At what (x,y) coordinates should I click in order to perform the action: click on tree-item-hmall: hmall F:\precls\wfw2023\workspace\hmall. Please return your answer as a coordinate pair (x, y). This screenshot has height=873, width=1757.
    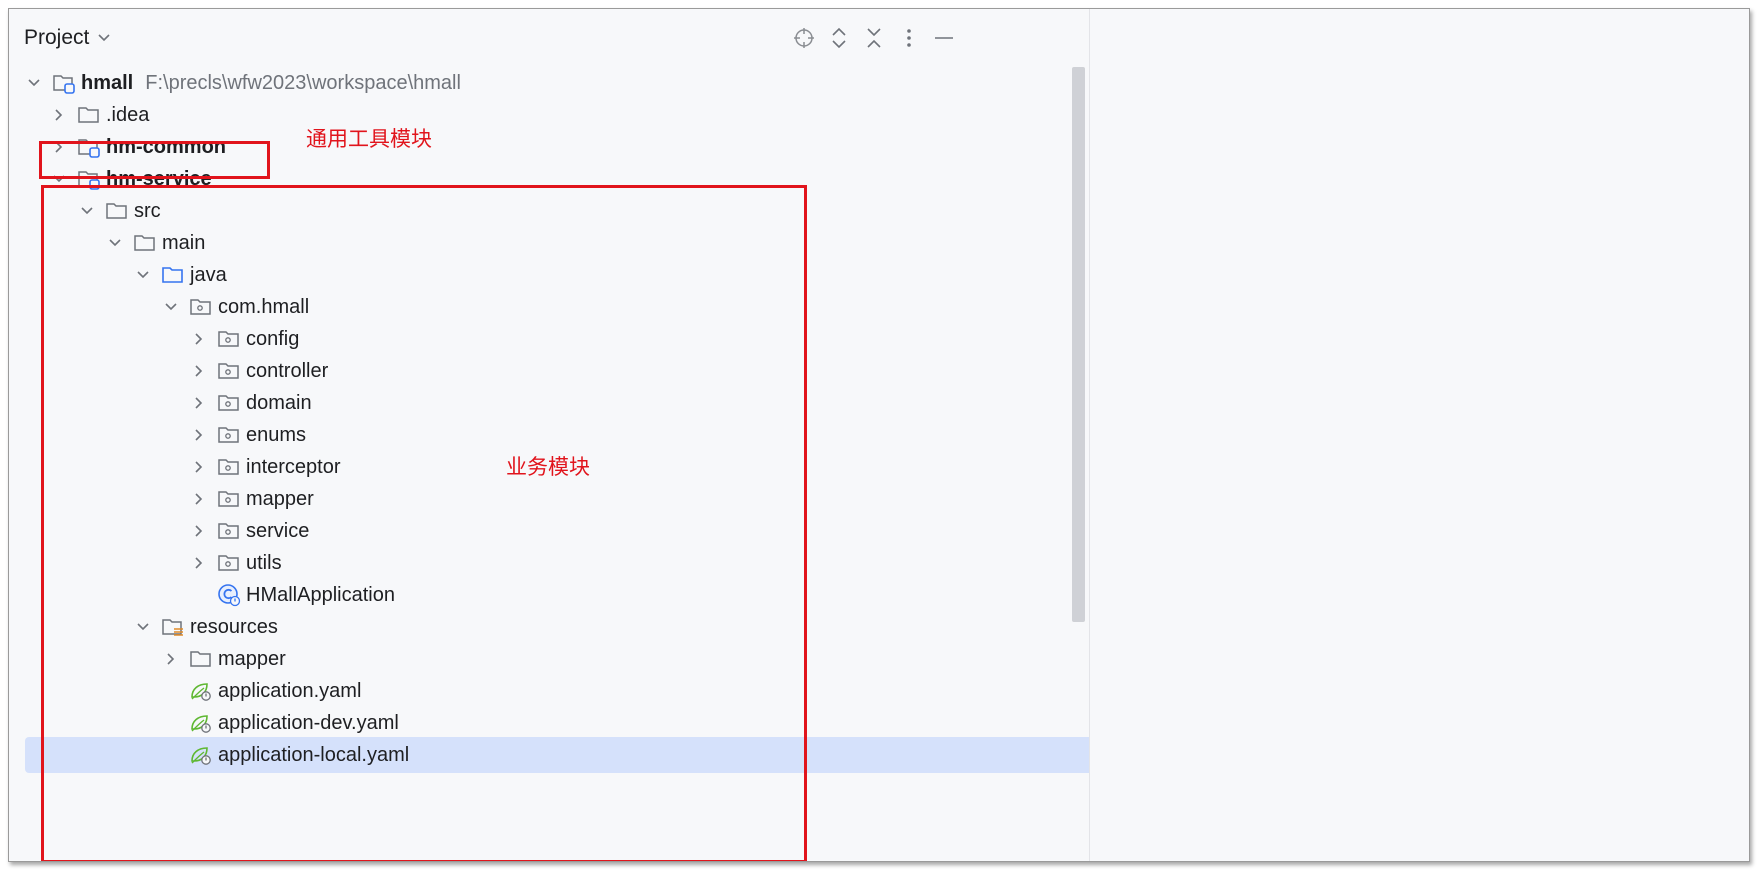
    Looking at the image, I should click on (542, 83).